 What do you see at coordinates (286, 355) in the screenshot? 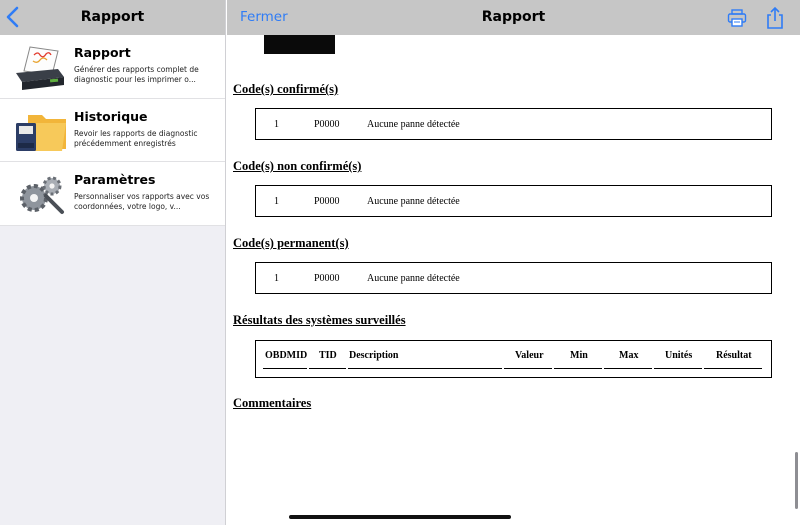
I see `column-header-obdmid: OBDMID` at bounding box center [286, 355].